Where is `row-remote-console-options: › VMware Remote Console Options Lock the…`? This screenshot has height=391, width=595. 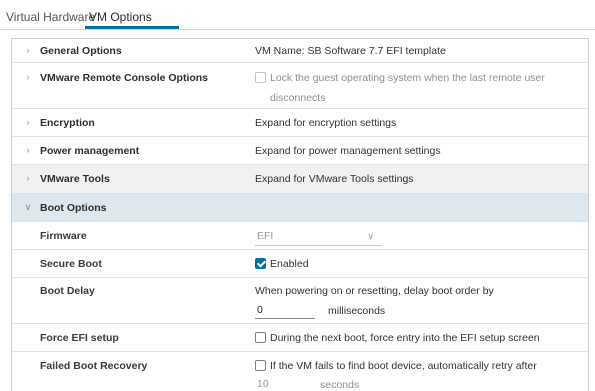 row-remote-console-options: › VMware Remote Console Options Lock the… is located at coordinates (300, 86).